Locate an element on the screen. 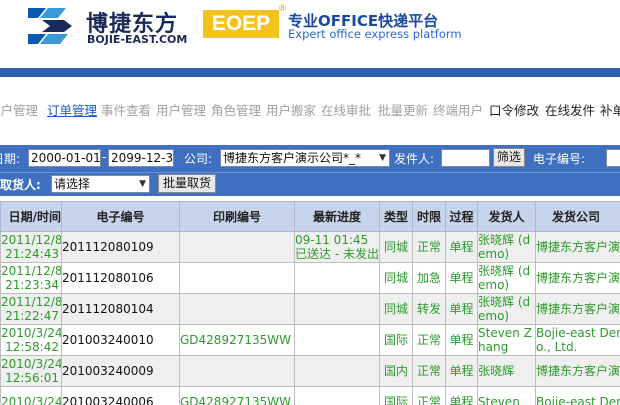 Image resolution: width=620 pixels, height=405 pixels. cell-electronic-no: 201112080109 is located at coordinates (120, 247).